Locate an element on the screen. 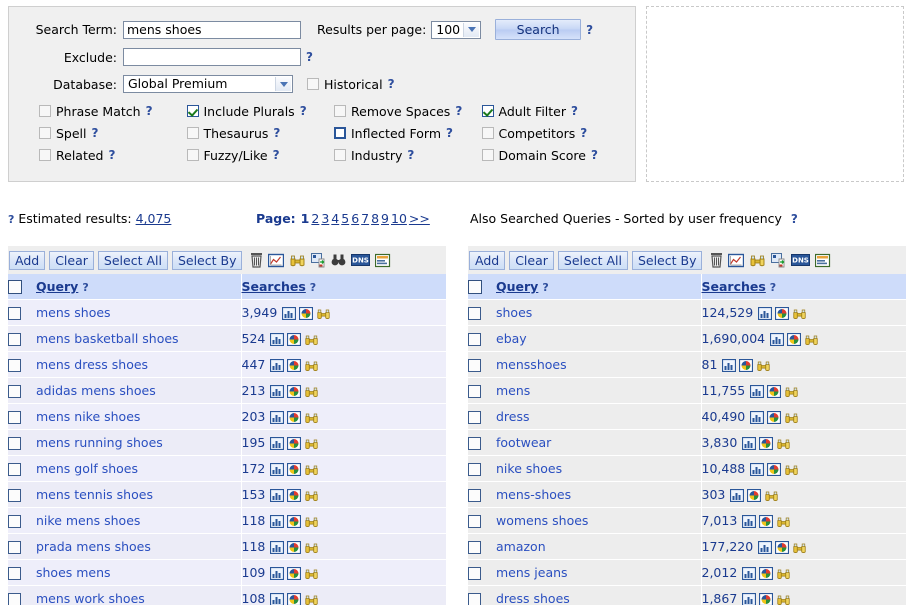  page-link-4: 4 is located at coordinates (335, 218).